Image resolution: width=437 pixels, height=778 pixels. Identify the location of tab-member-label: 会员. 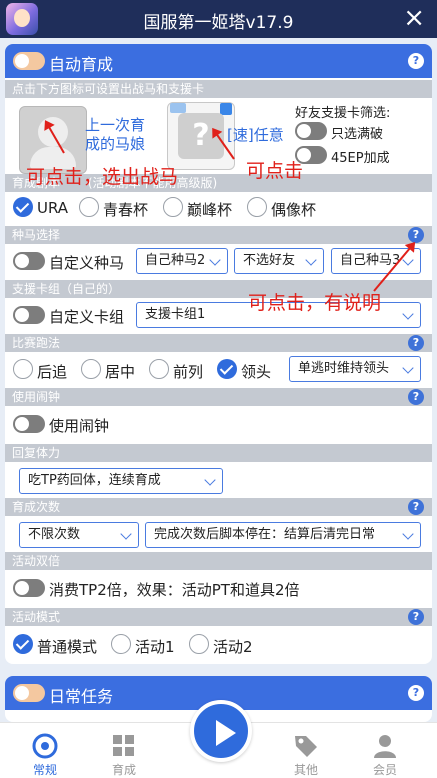
(384, 770).